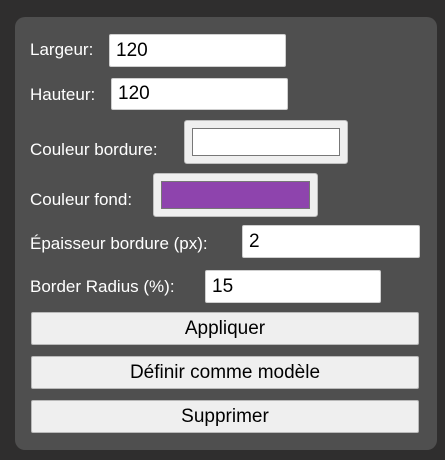 The width and height of the screenshot is (445, 460). What do you see at coordinates (81, 199) in the screenshot?
I see `fill-color-label: Couleur fond:` at bounding box center [81, 199].